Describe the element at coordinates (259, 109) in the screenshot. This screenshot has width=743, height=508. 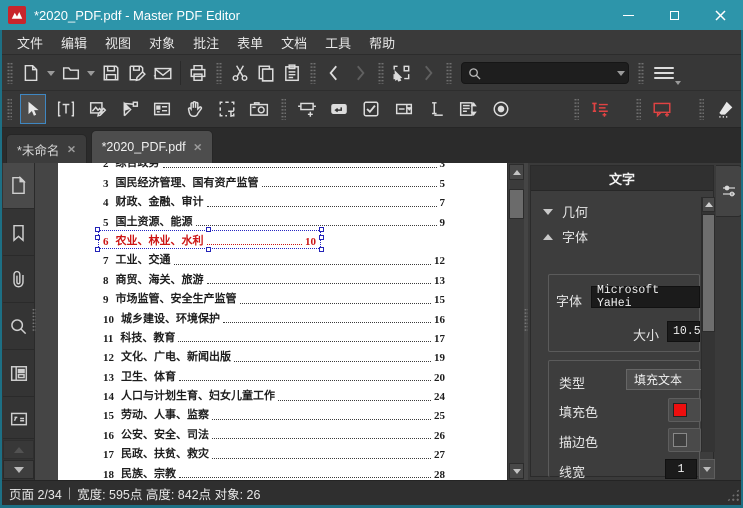
I see `camera-tool-icon` at that location.